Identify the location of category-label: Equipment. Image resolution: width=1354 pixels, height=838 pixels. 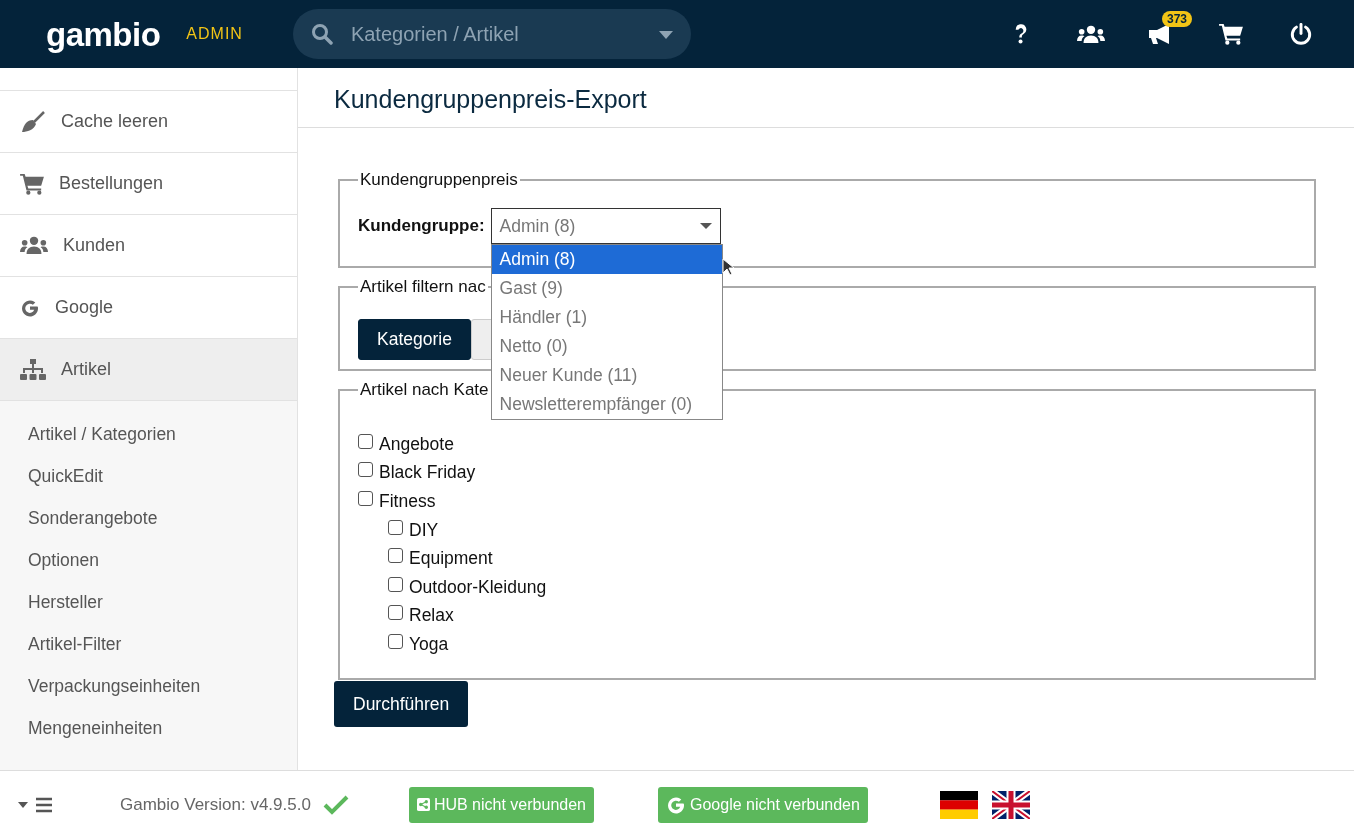
(451, 559).